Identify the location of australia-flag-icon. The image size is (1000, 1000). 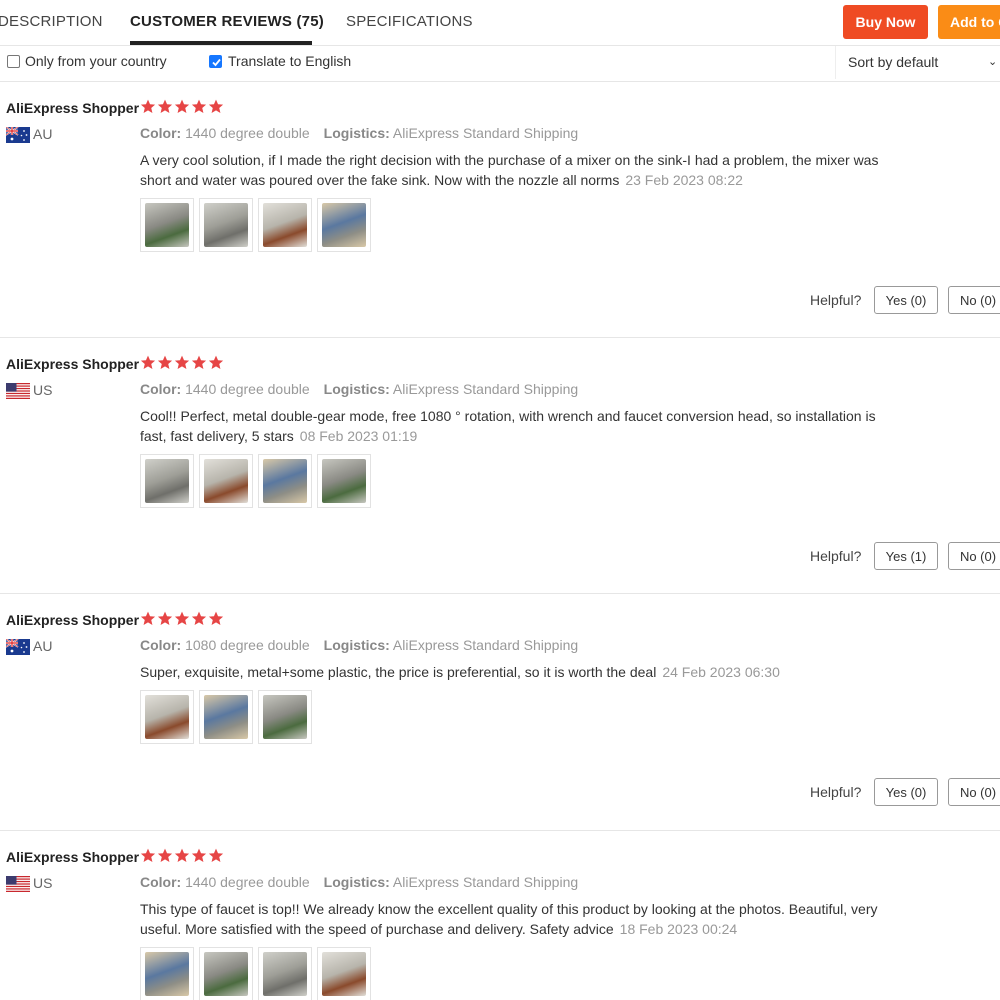
(17, 134).